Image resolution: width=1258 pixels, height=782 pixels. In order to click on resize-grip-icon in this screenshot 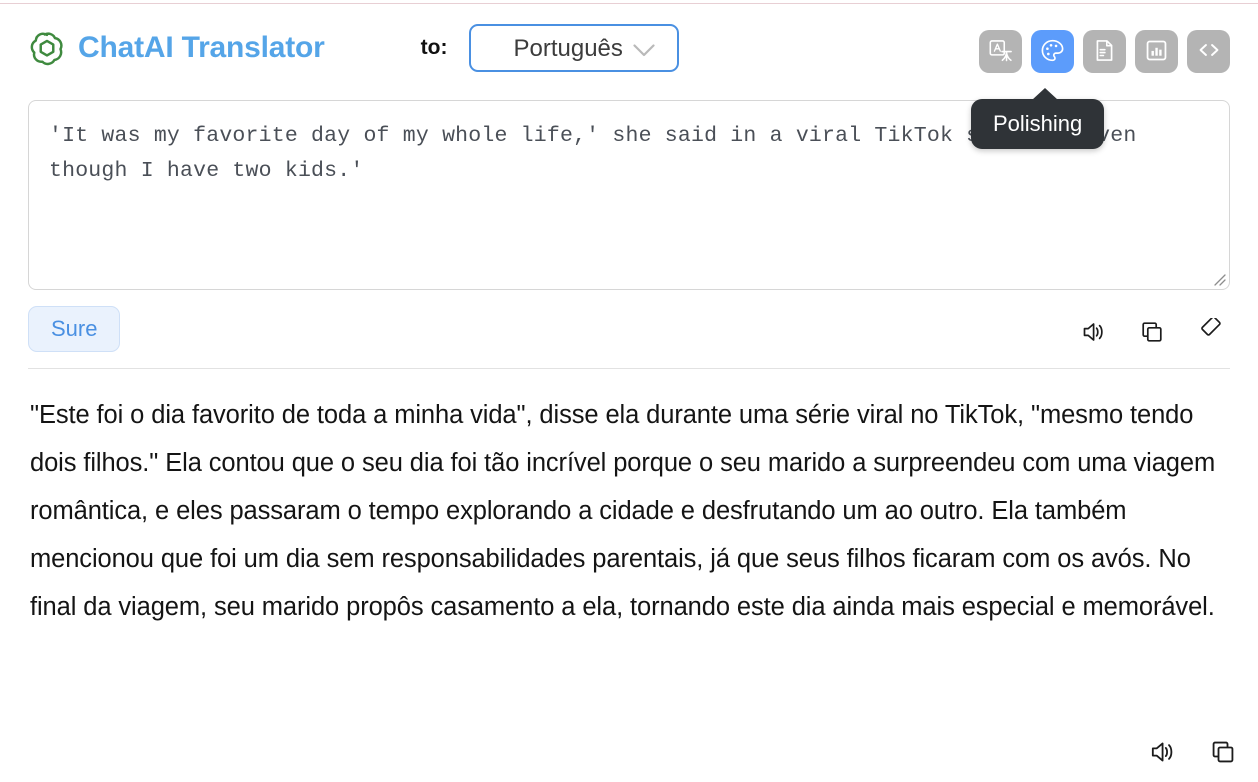, I will do `click(1219, 279)`.